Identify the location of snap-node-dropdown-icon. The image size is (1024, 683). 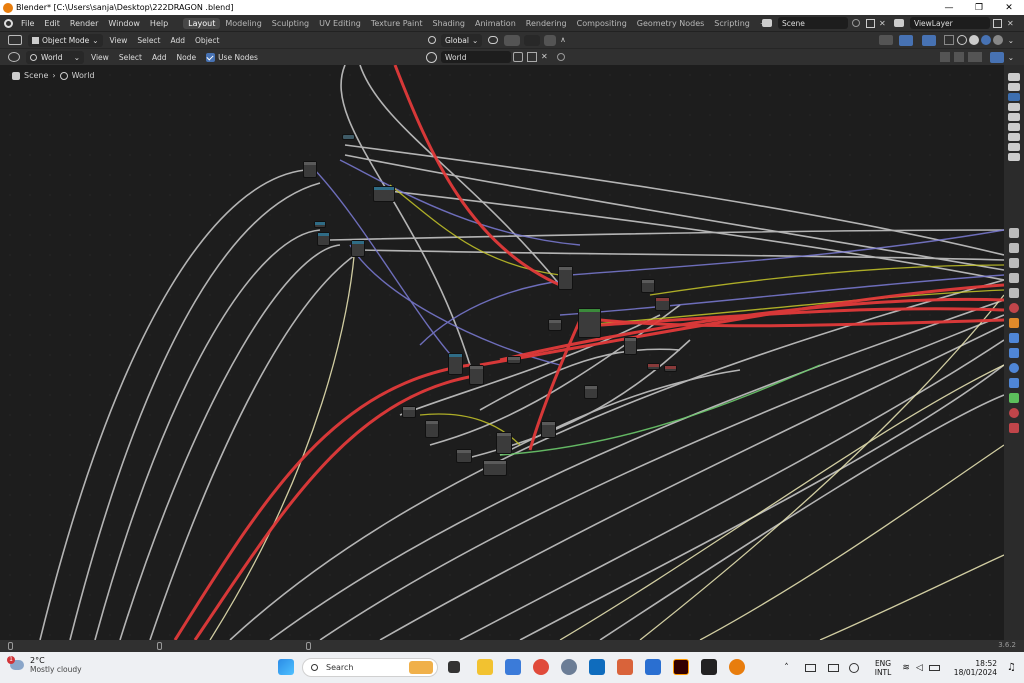
(974, 57).